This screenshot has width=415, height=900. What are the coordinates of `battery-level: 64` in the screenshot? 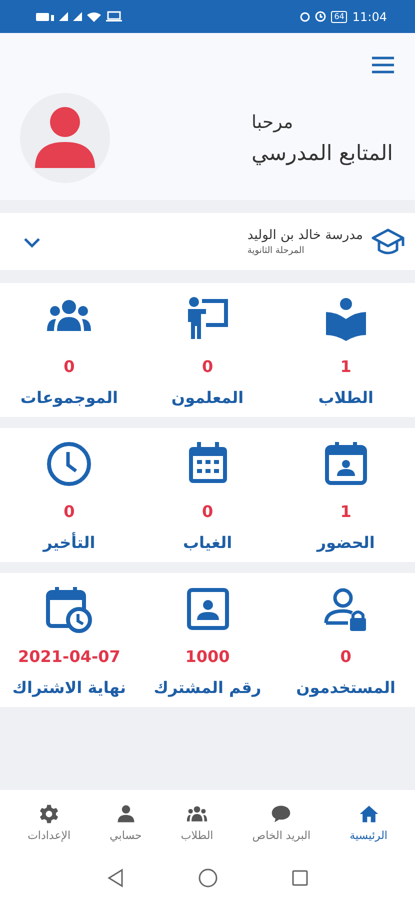 It's located at (339, 16).